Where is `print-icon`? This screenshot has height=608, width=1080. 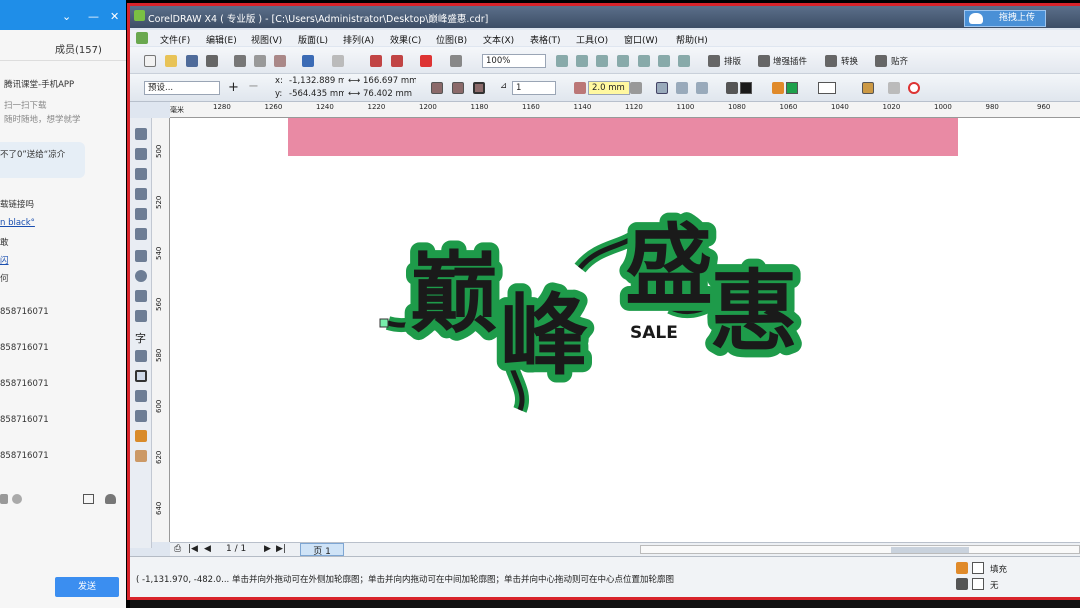 print-icon is located at coordinates (212, 61).